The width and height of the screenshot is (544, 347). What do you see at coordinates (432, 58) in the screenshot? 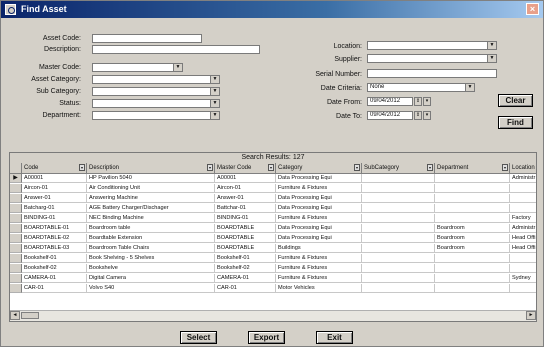
I see `supplier-combo: ▼` at bounding box center [432, 58].